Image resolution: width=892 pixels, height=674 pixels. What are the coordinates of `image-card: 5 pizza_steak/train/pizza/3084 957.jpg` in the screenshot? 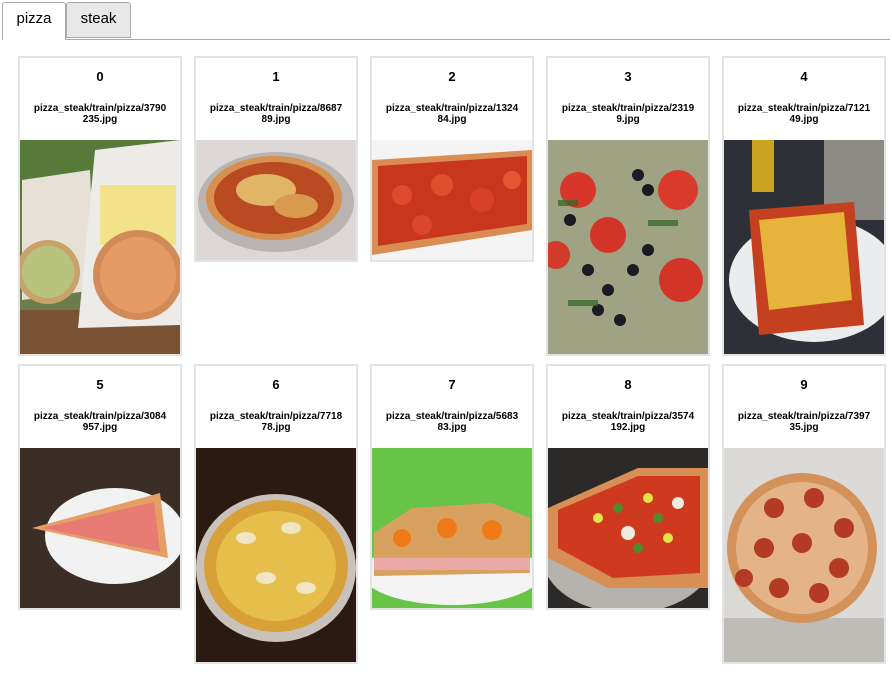 It's located at (100, 487).